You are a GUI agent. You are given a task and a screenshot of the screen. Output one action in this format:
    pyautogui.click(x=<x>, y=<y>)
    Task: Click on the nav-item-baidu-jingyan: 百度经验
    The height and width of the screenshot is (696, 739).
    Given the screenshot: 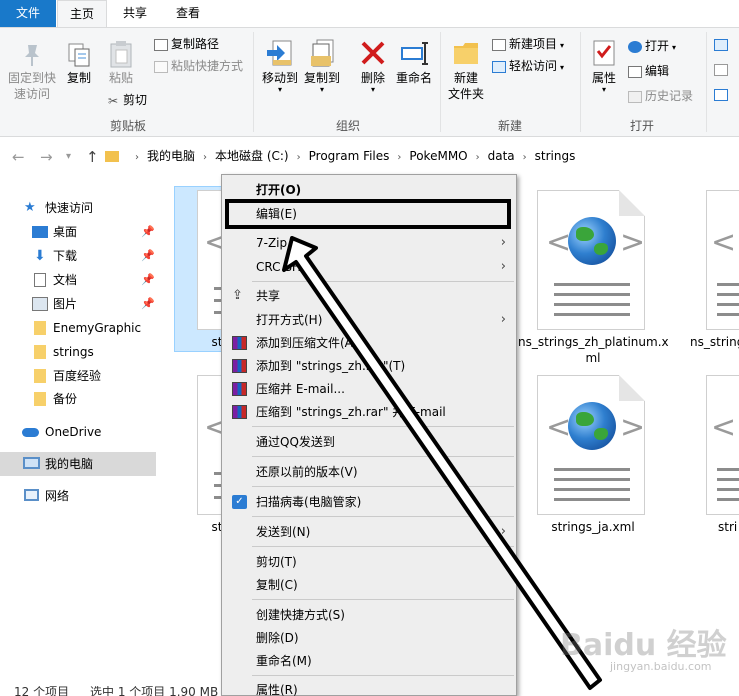 What is the action you would take?
    pyautogui.click(x=78, y=376)
    